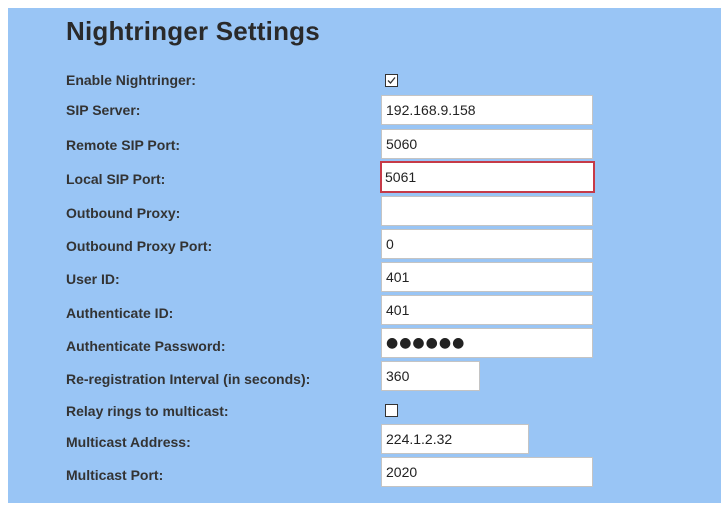 This screenshot has height=509, width=721. I want to click on reregistration-interval-input, so click(430, 376).